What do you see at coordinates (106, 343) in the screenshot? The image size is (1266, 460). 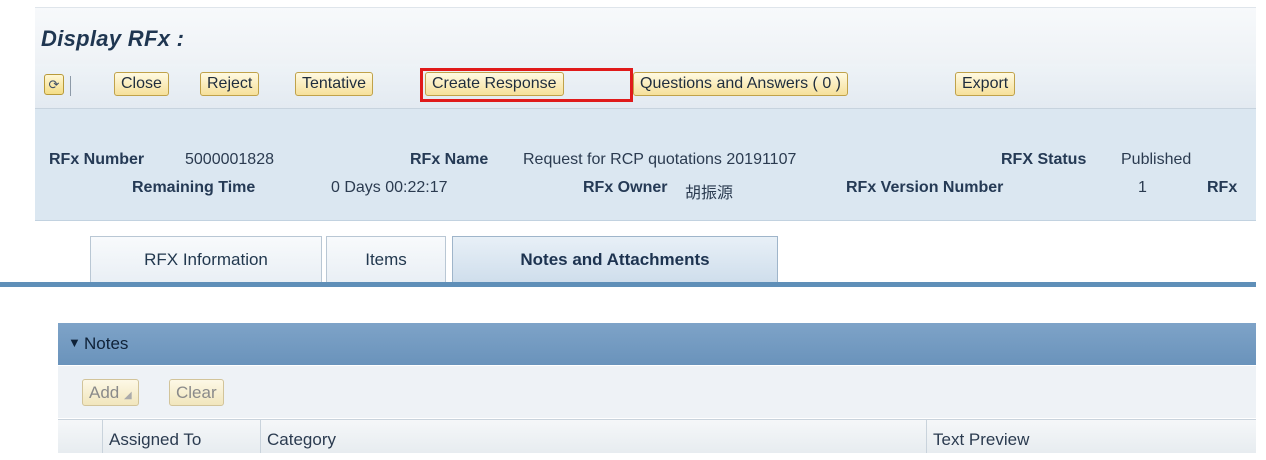 I see `notes-title: Notes` at bounding box center [106, 343].